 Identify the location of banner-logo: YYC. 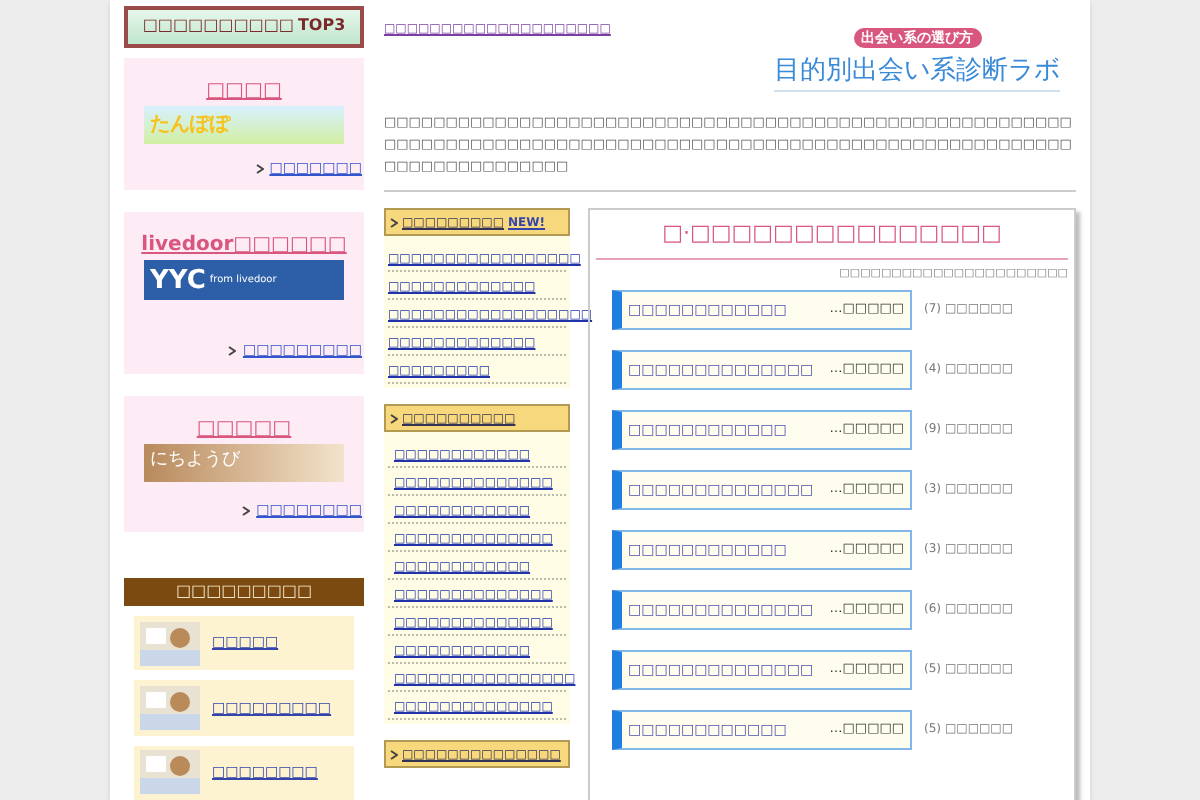
(178, 280).